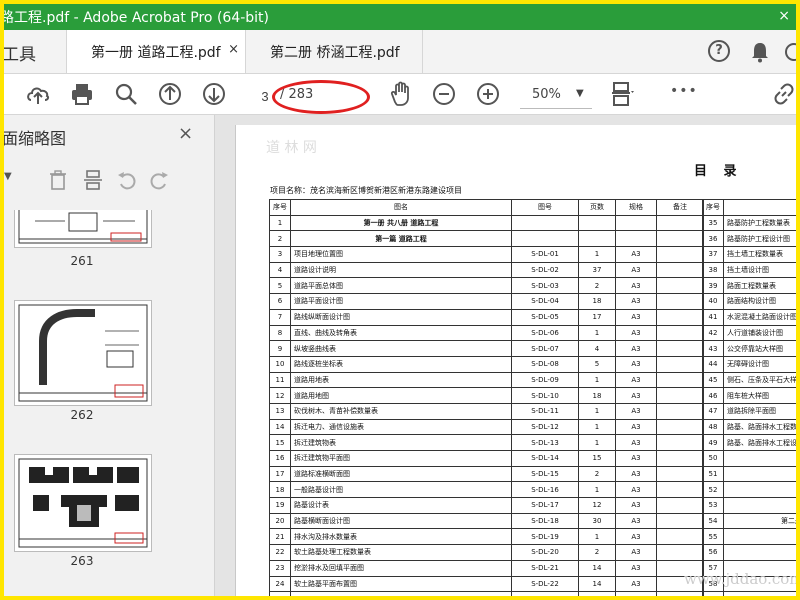  What do you see at coordinates (486, 411) in the screenshot?
I see `table-row: 13 砍伐树木、青苗补偿数量表 S-DL-11 1 A3` at bounding box center [486, 411].